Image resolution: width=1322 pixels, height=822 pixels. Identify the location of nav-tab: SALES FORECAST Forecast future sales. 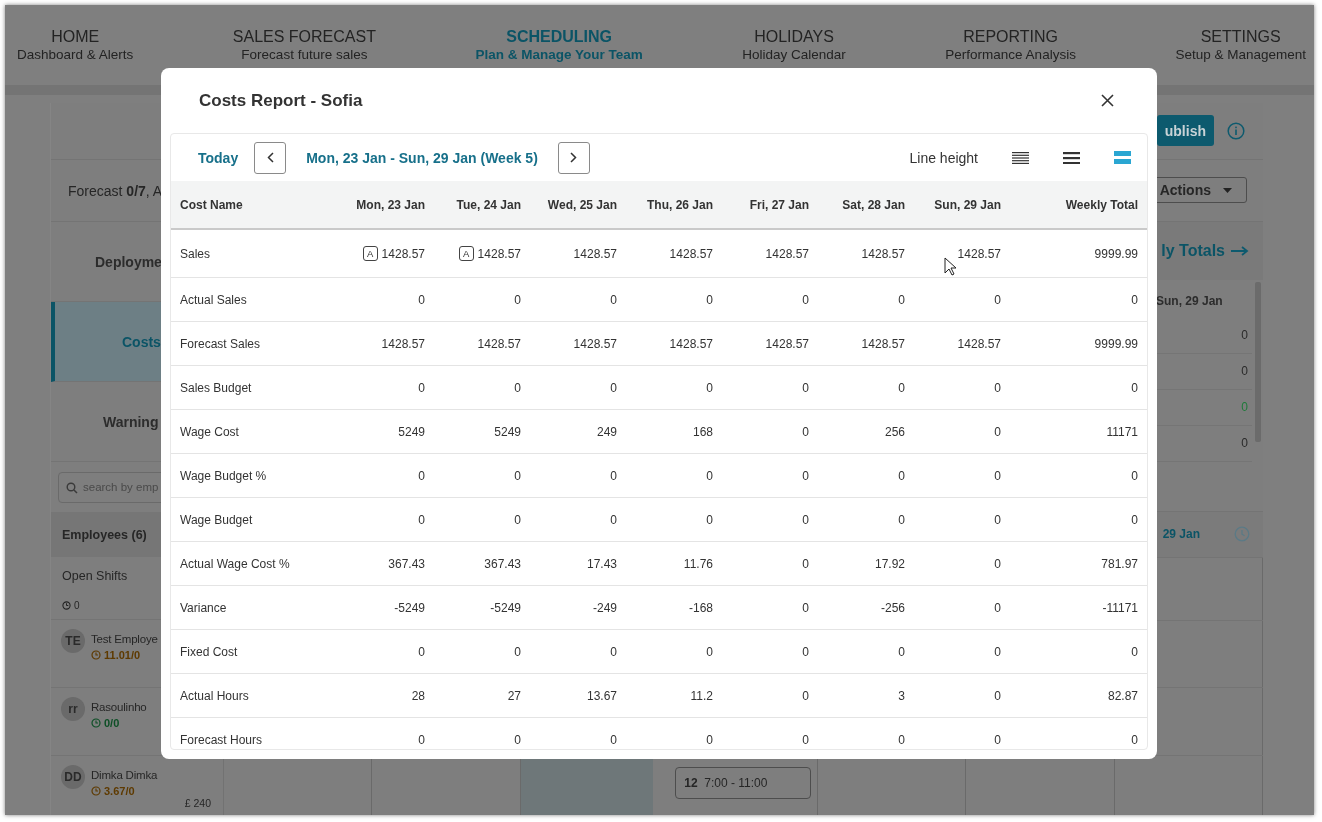
(304, 45).